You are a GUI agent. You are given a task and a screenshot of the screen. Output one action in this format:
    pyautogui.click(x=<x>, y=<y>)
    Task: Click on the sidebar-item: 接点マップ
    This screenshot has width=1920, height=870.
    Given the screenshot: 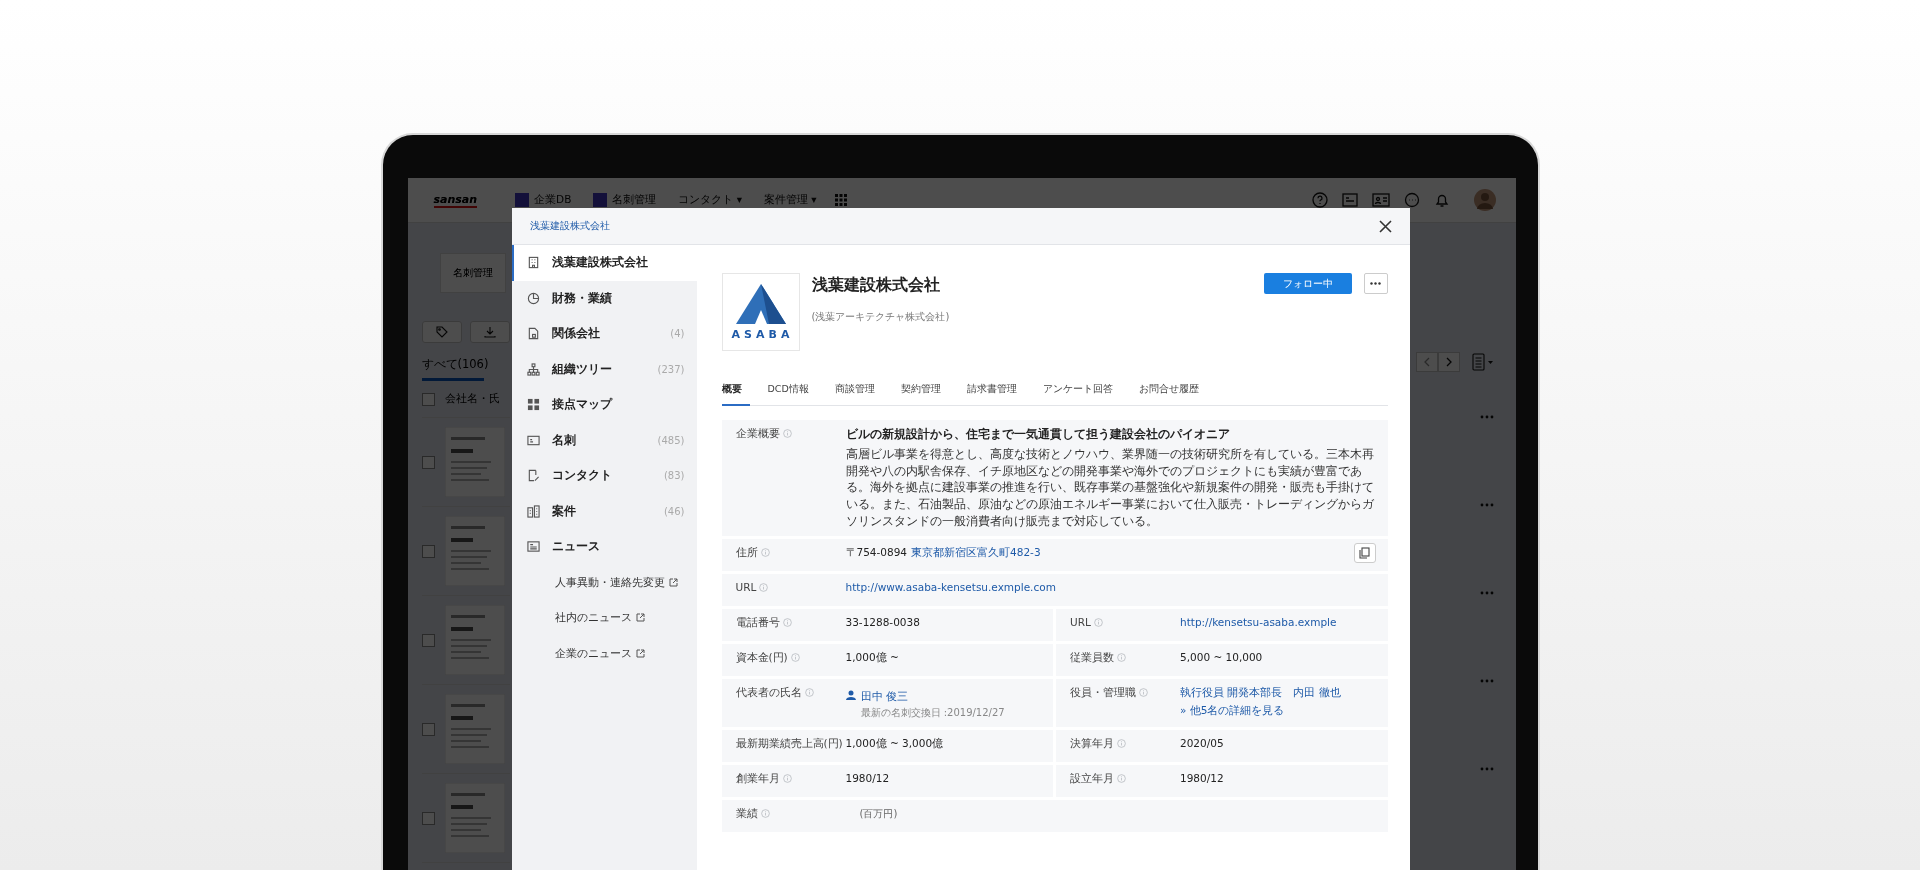 What is the action you would take?
    pyautogui.click(x=604, y=405)
    